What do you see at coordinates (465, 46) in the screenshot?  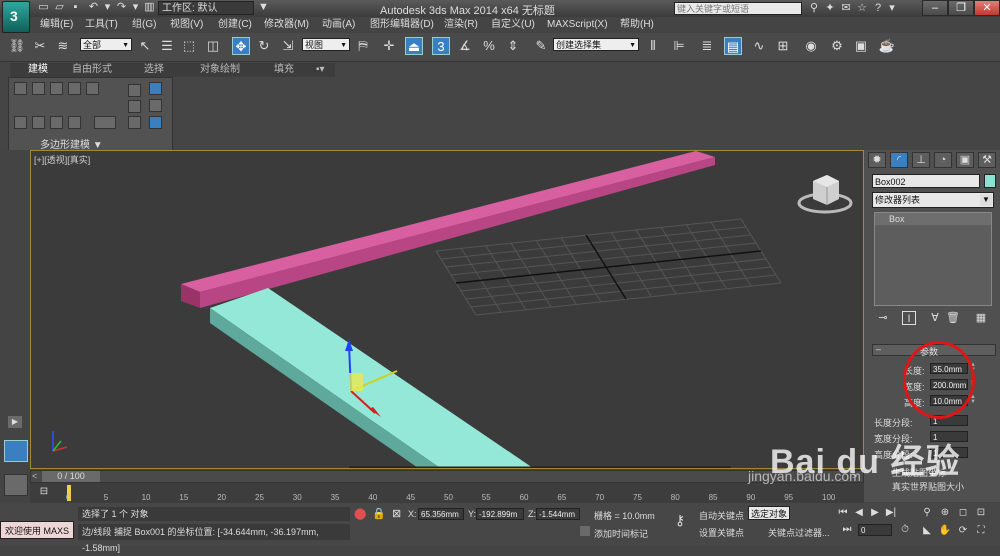 I see `angle-snap-icon: ∡` at bounding box center [465, 46].